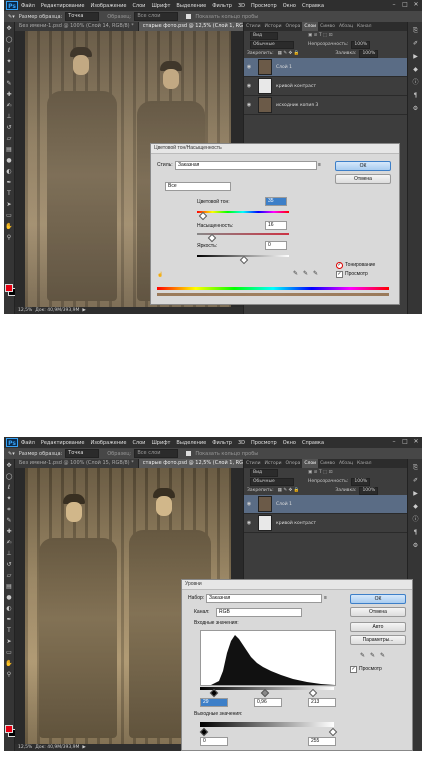 The height and width of the screenshot is (768, 426). Describe the element at coordinates (372, 655) in the screenshot. I see `gray-point-eyedropper-icon: ✎` at that location.